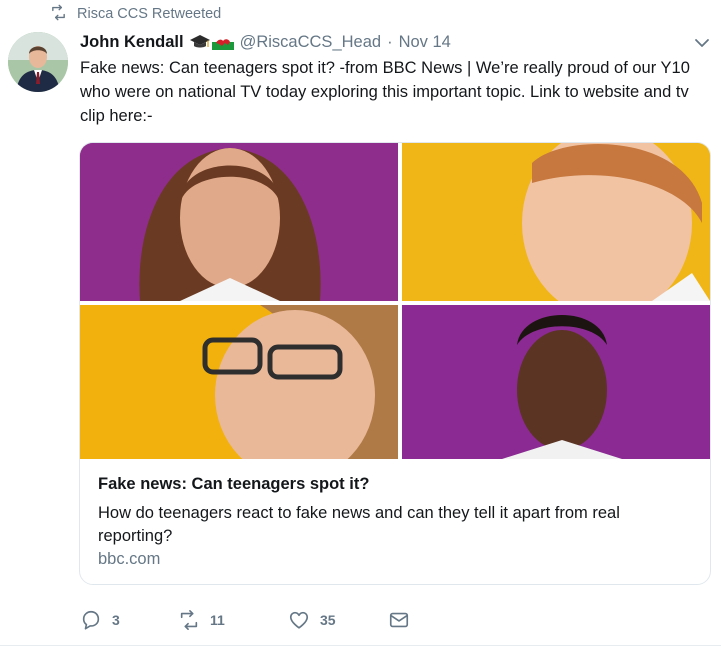  I want to click on tweet-divider, so click(360, 645).